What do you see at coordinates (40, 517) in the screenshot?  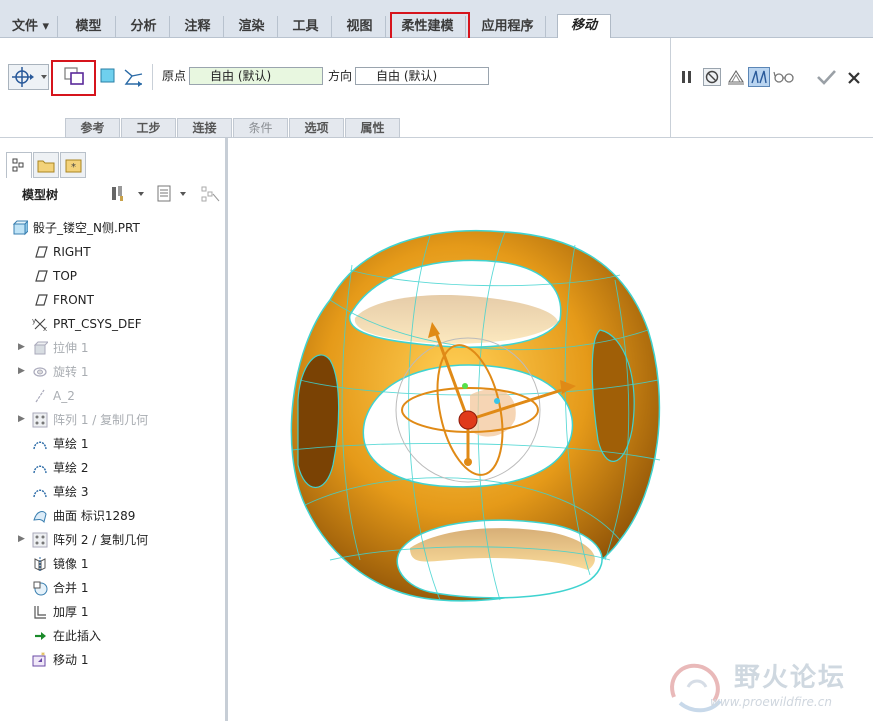 I see `surface-icon` at bounding box center [40, 517].